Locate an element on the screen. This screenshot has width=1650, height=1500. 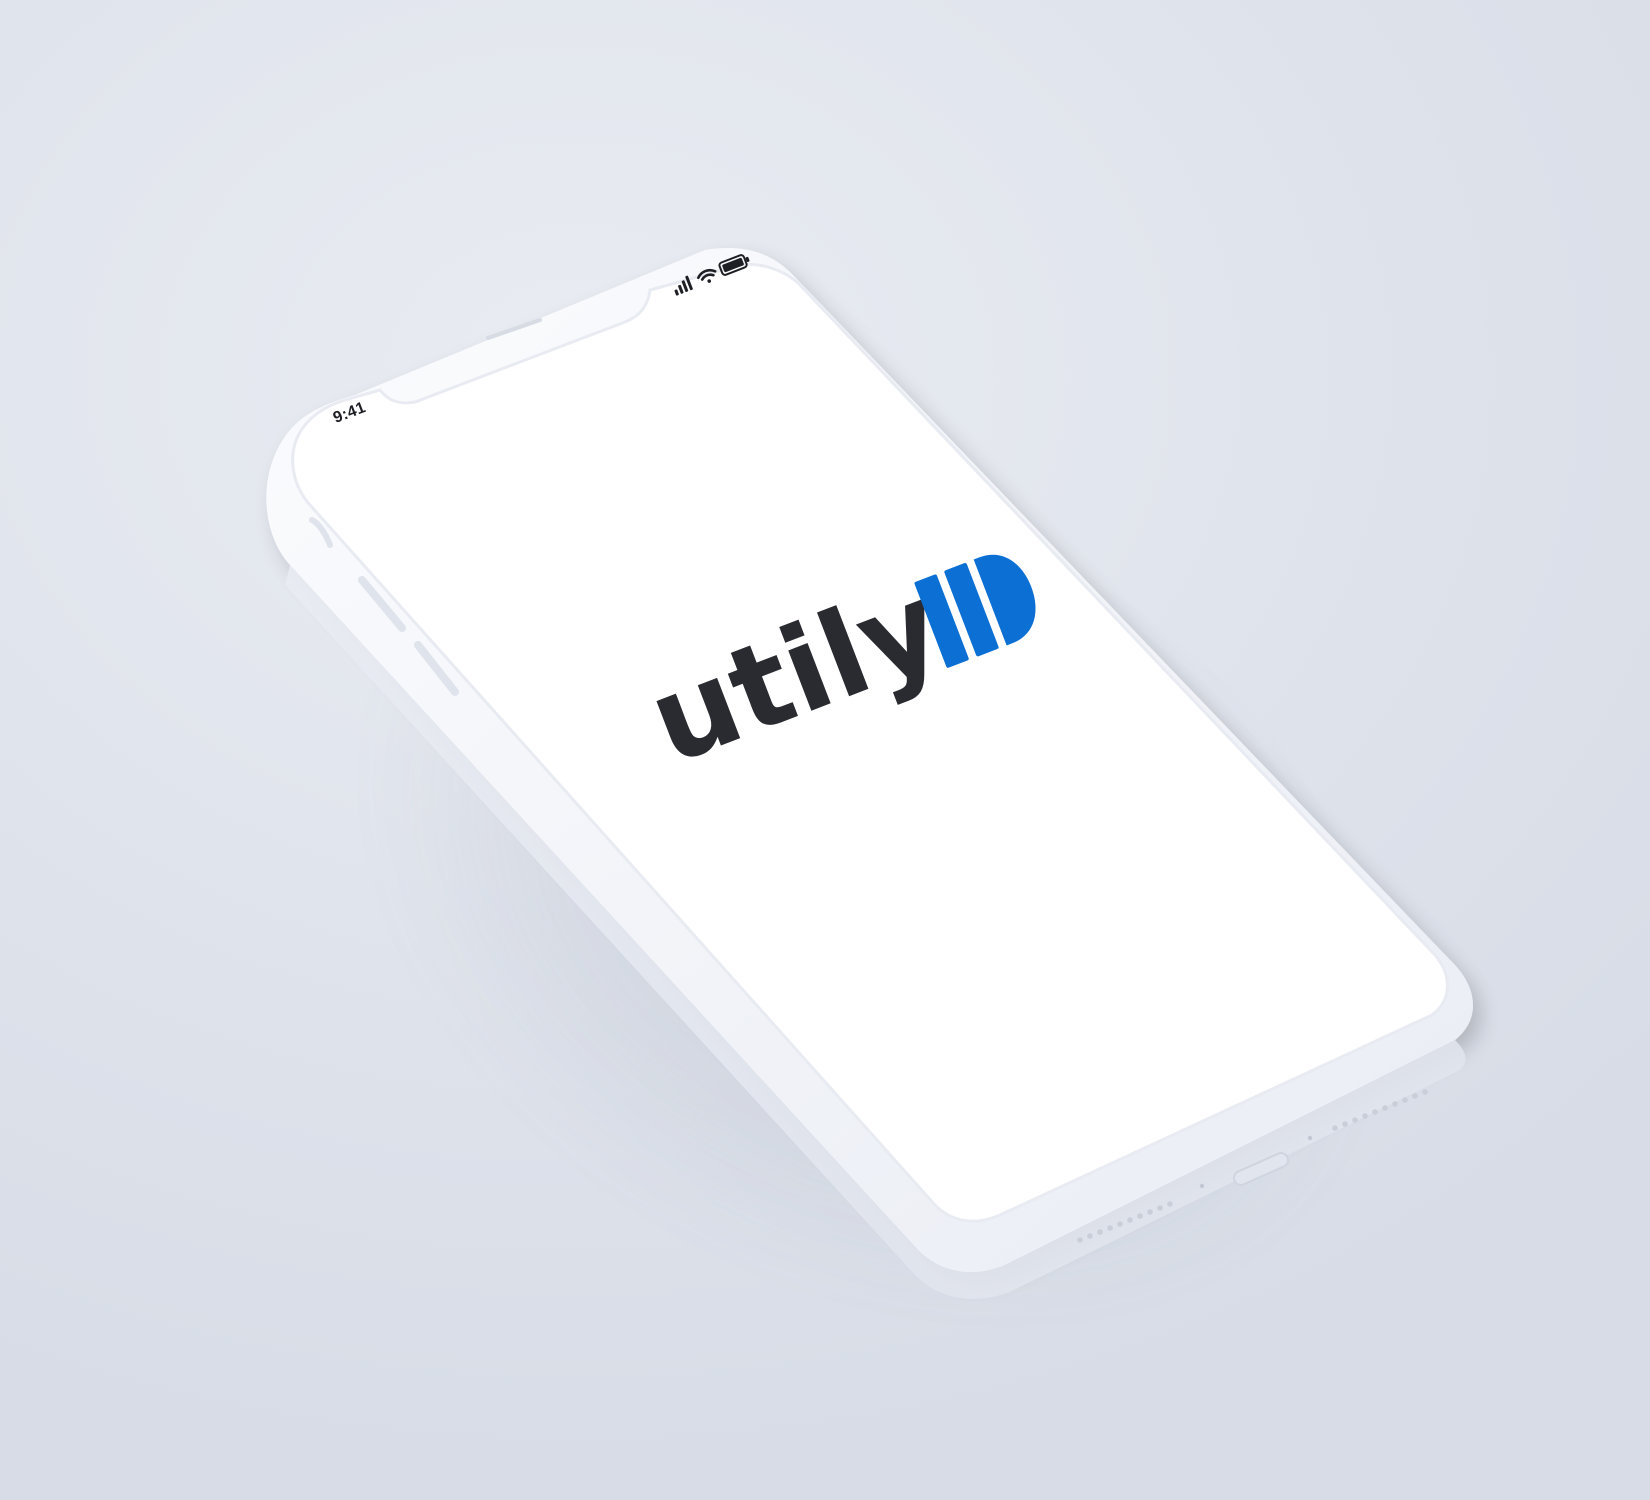
bottom-mic-left is located at coordinates (1202, 1186).